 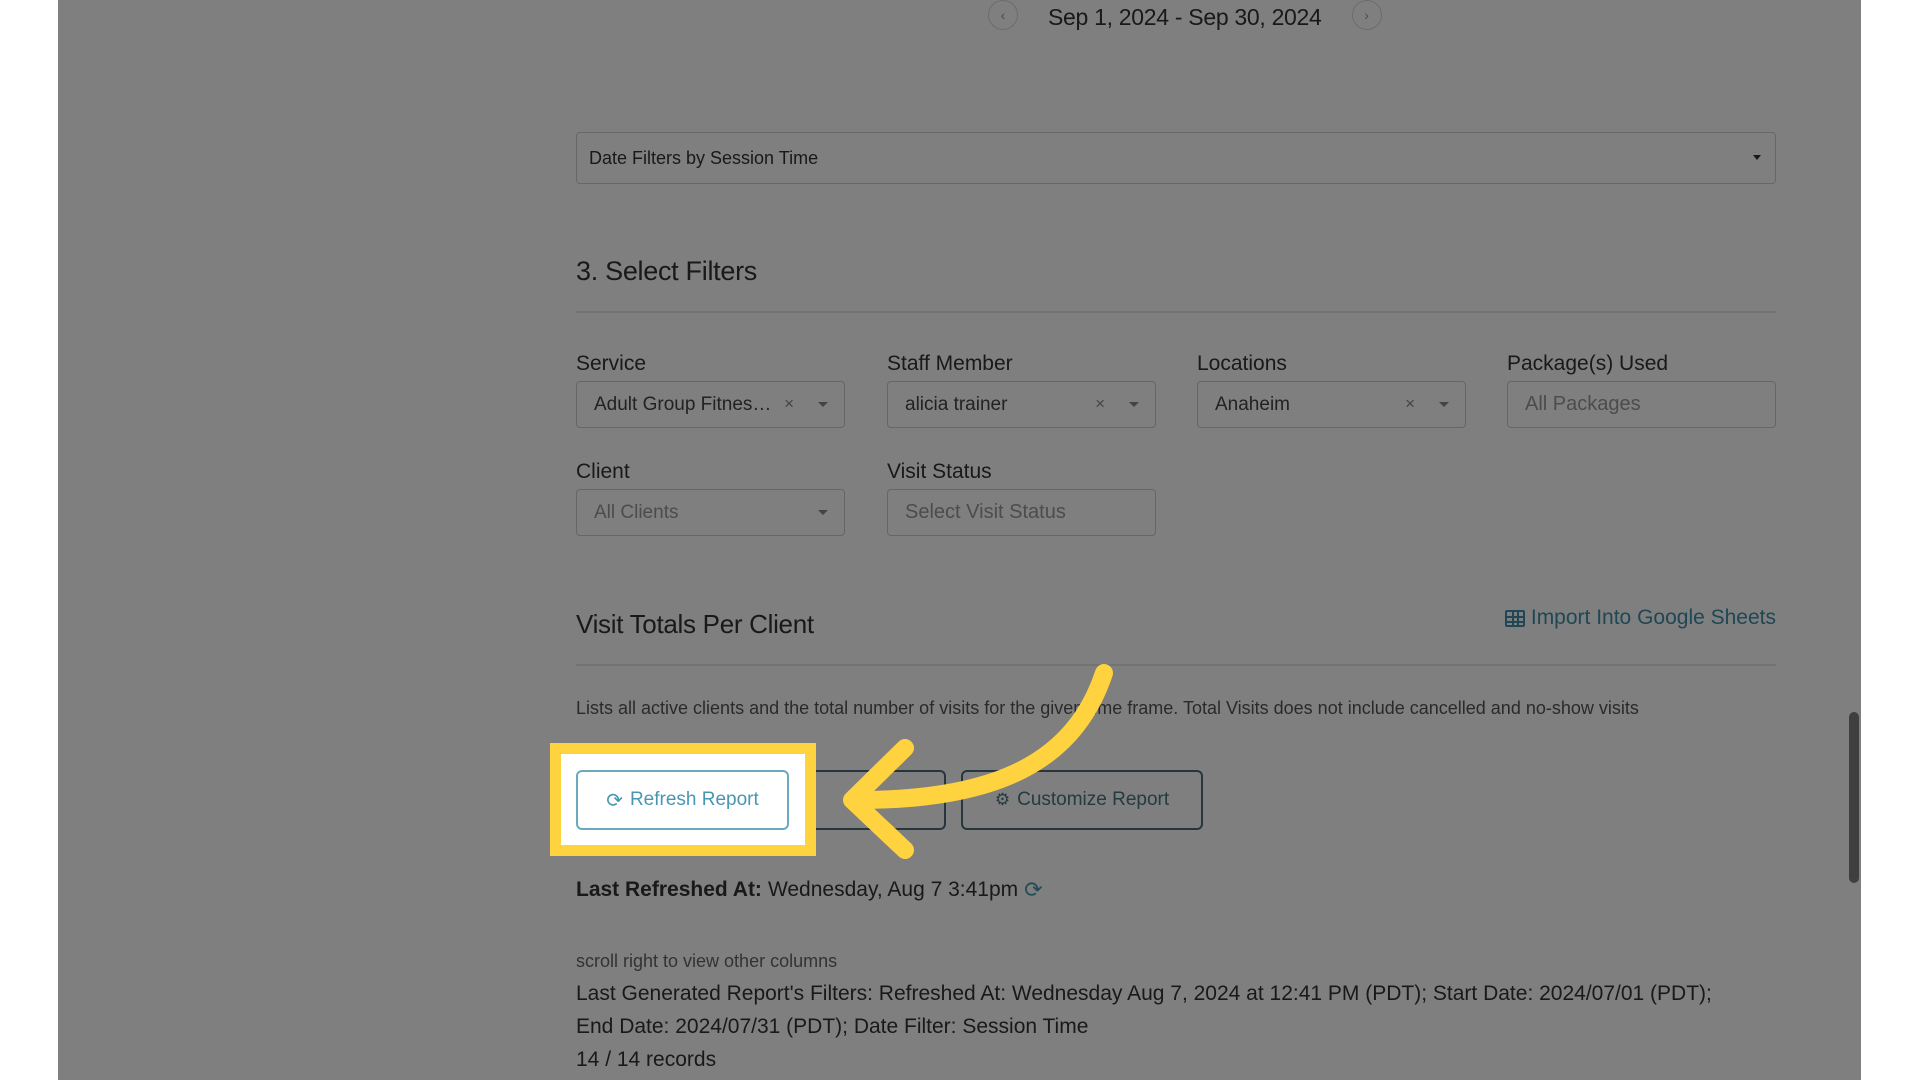 What do you see at coordinates (985, 512) in the screenshot?
I see `visit-status-placeholder: Select Visit Status` at bounding box center [985, 512].